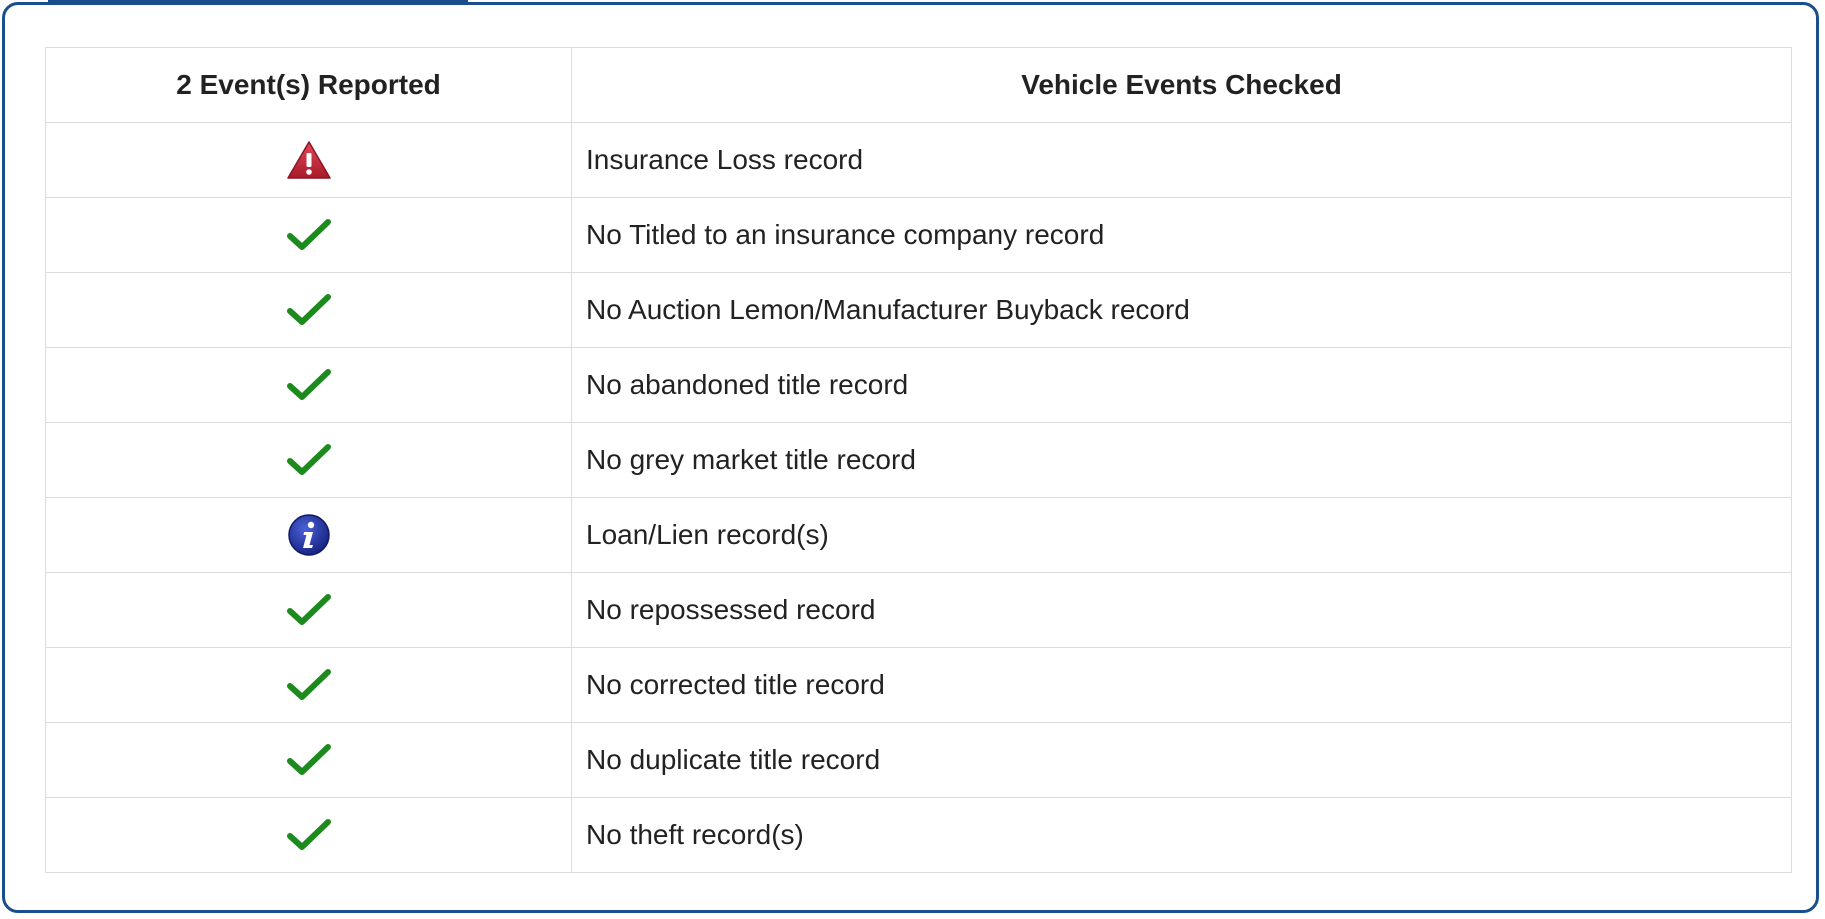  What do you see at coordinates (1181, 610) in the screenshot?
I see `event-label: No repossessed record` at bounding box center [1181, 610].